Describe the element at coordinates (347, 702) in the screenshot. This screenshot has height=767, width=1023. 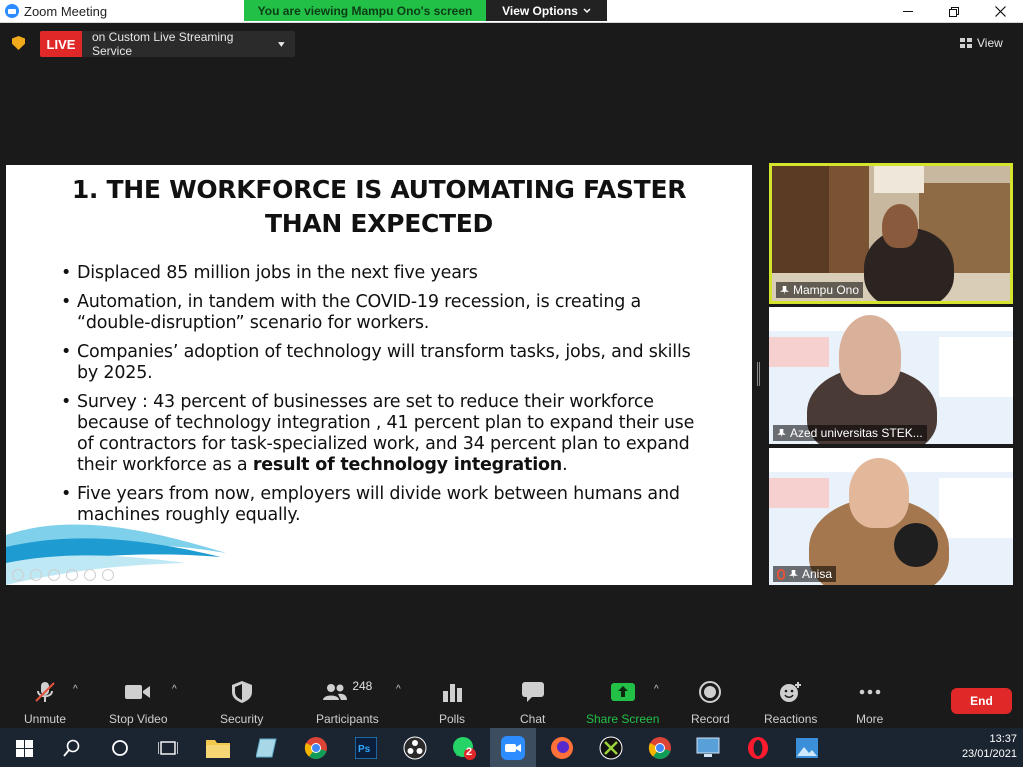
I see `participants-button: 248 Participants` at that location.